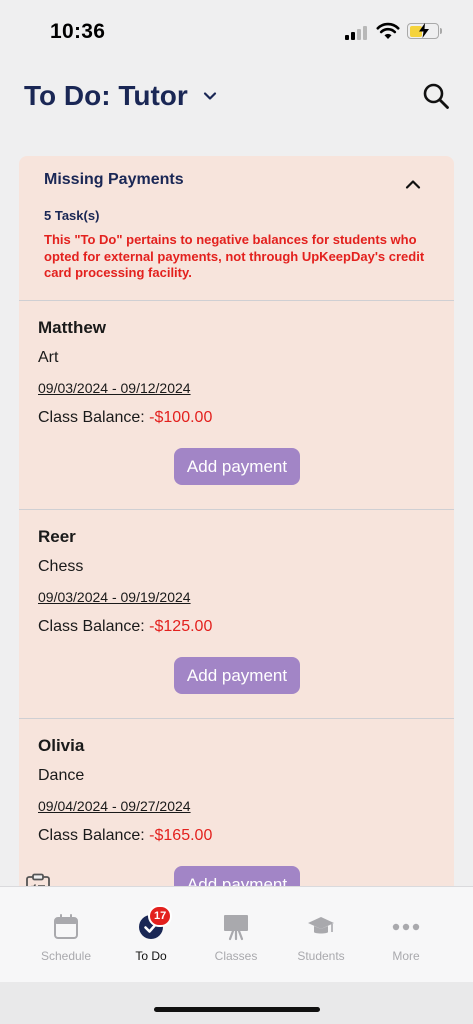 The height and width of the screenshot is (1024, 473). What do you see at coordinates (436, 96) in the screenshot?
I see `search-icon` at bounding box center [436, 96].